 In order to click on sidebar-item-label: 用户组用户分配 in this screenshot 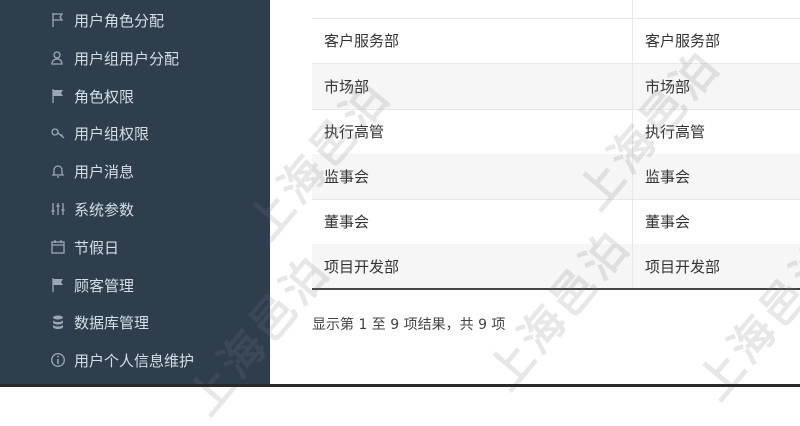, I will do `click(127, 58)`.